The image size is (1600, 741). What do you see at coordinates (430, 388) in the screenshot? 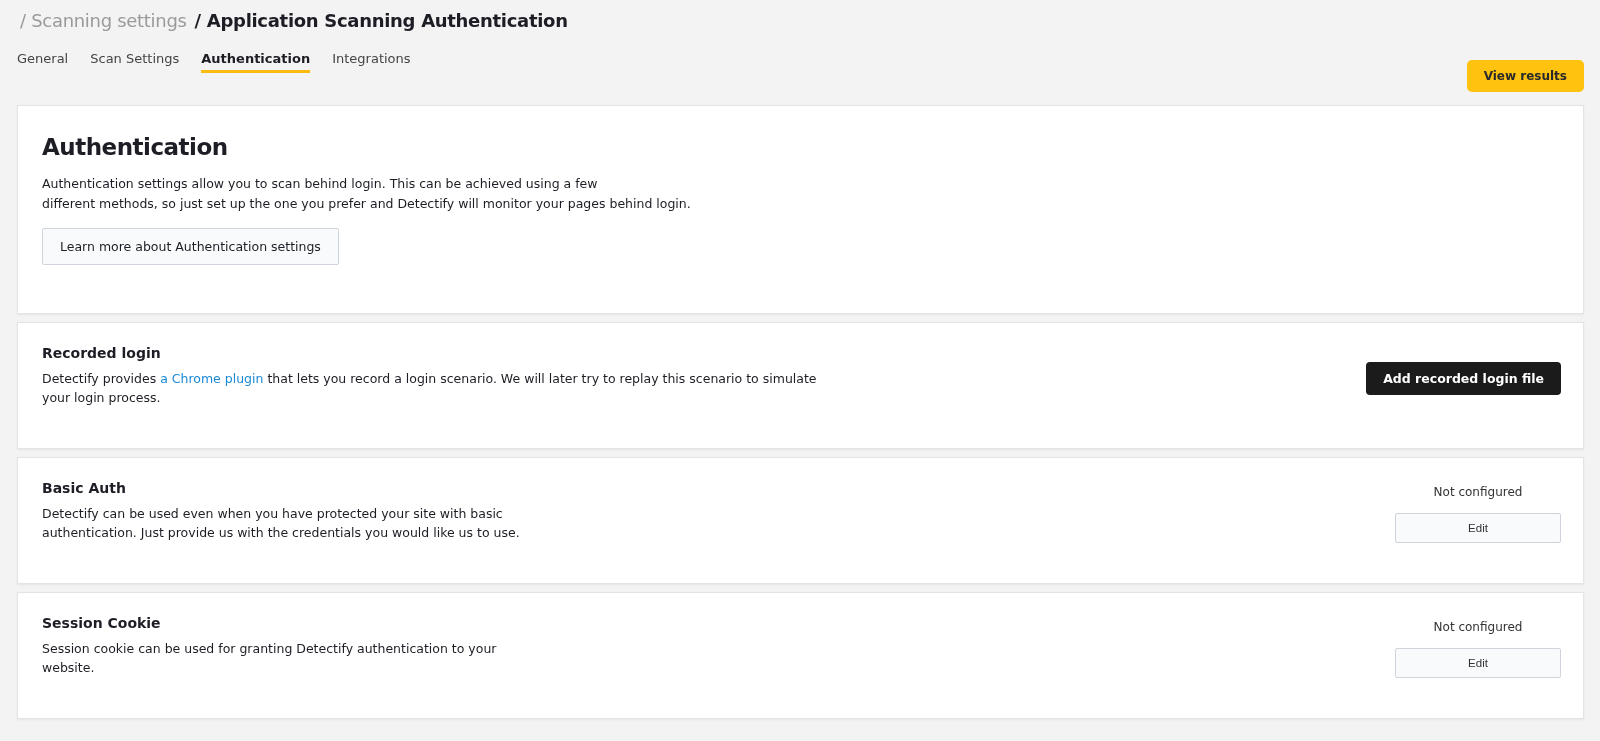
I see `description-text: Detectify provides a Chrome plugin that lets you record a login scenario. We will later try to replay this scenario to simulate your login process.` at bounding box center [430, 388].